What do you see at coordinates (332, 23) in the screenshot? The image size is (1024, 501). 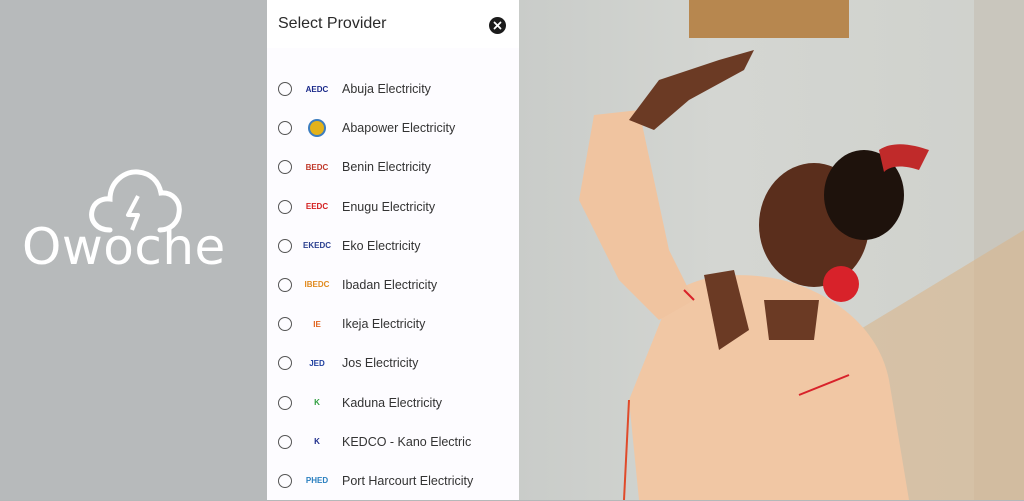 I see `sheet-title: Select Provider` at bounding box center [332, 23].